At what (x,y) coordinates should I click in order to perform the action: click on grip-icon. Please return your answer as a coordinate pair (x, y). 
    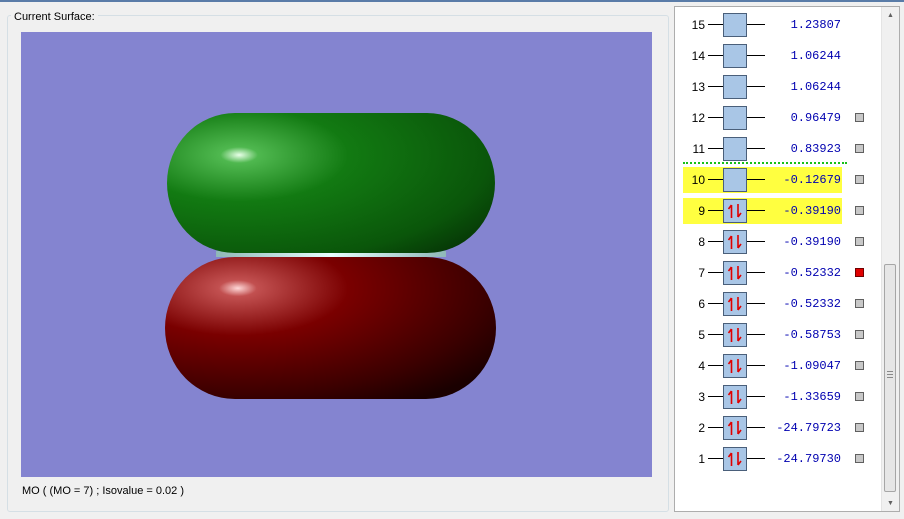
    Looking at the image, I should click on (890, 375).